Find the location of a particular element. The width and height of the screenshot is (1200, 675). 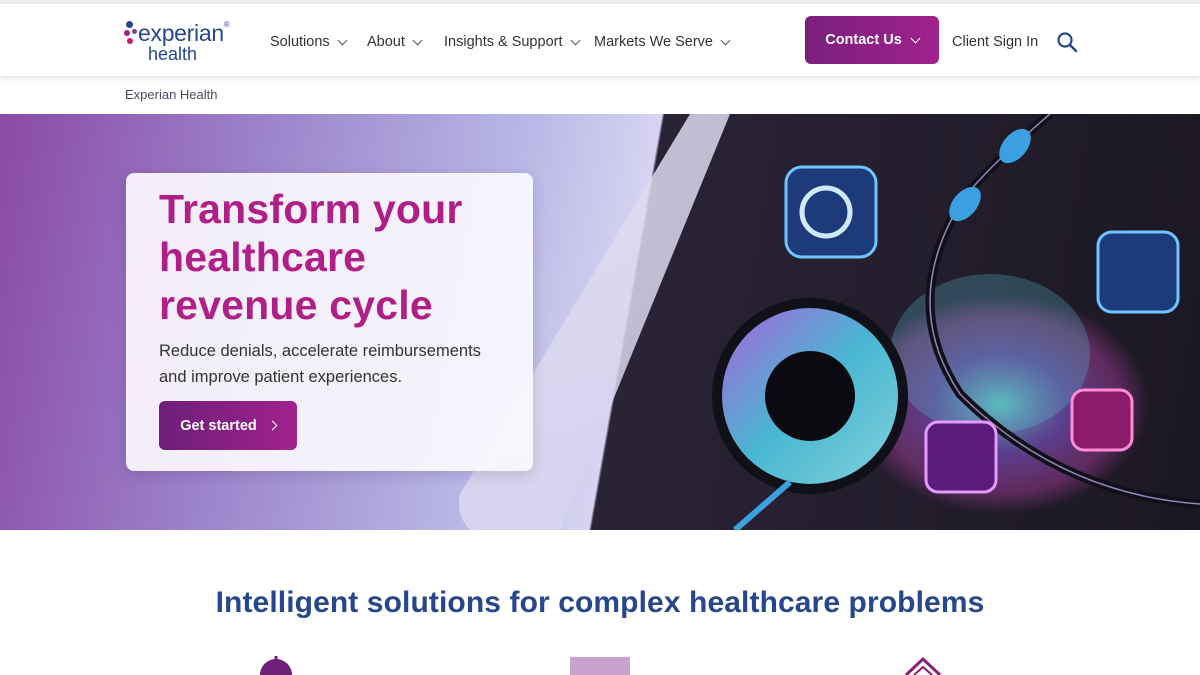

contact-us-button: Contact Us is located at coordinates (872, 40).